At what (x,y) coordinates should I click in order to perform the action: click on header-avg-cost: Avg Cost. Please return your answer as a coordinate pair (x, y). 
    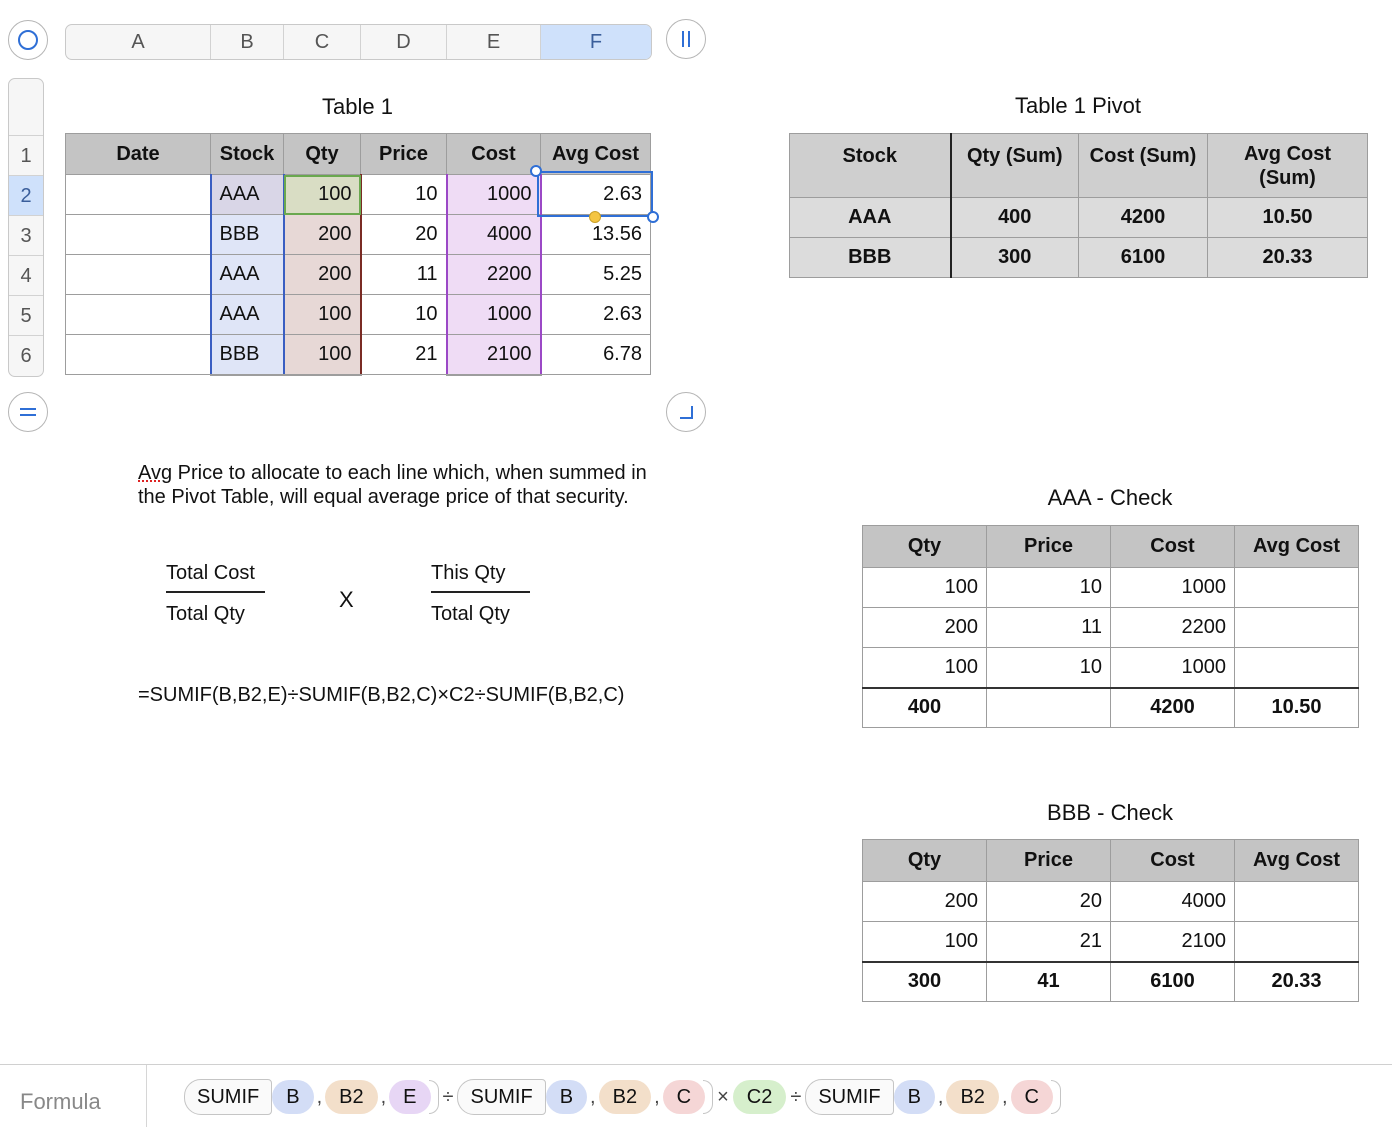
    Looking at the image, I should click on (595, 154).